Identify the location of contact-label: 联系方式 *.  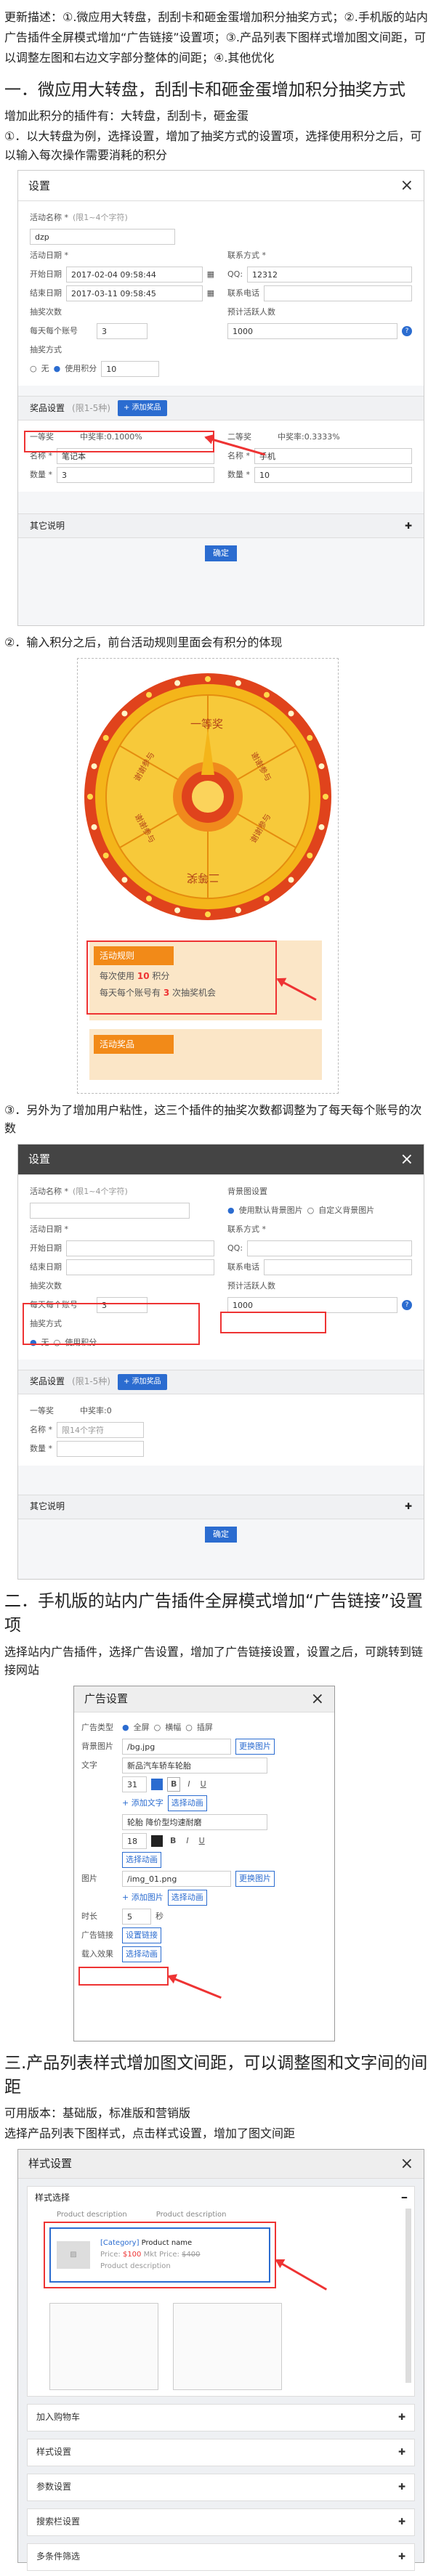
(246, 256).